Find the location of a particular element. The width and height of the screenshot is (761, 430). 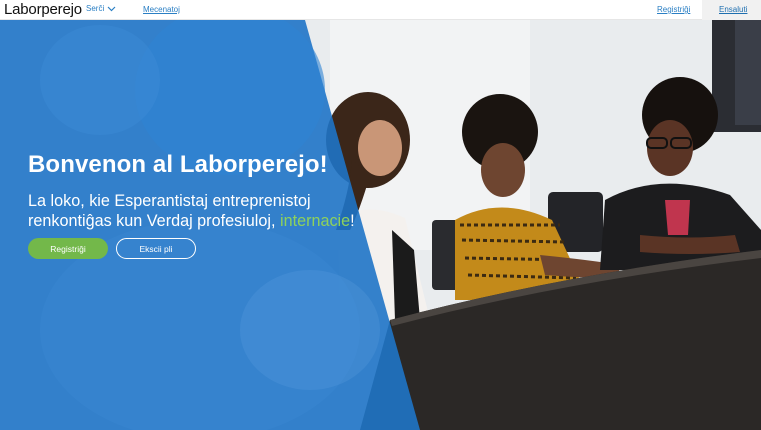

hero-subtitle-line2: renkontiĝas kun Verdaj profesiuloj, is located at coordinates (154, 221).